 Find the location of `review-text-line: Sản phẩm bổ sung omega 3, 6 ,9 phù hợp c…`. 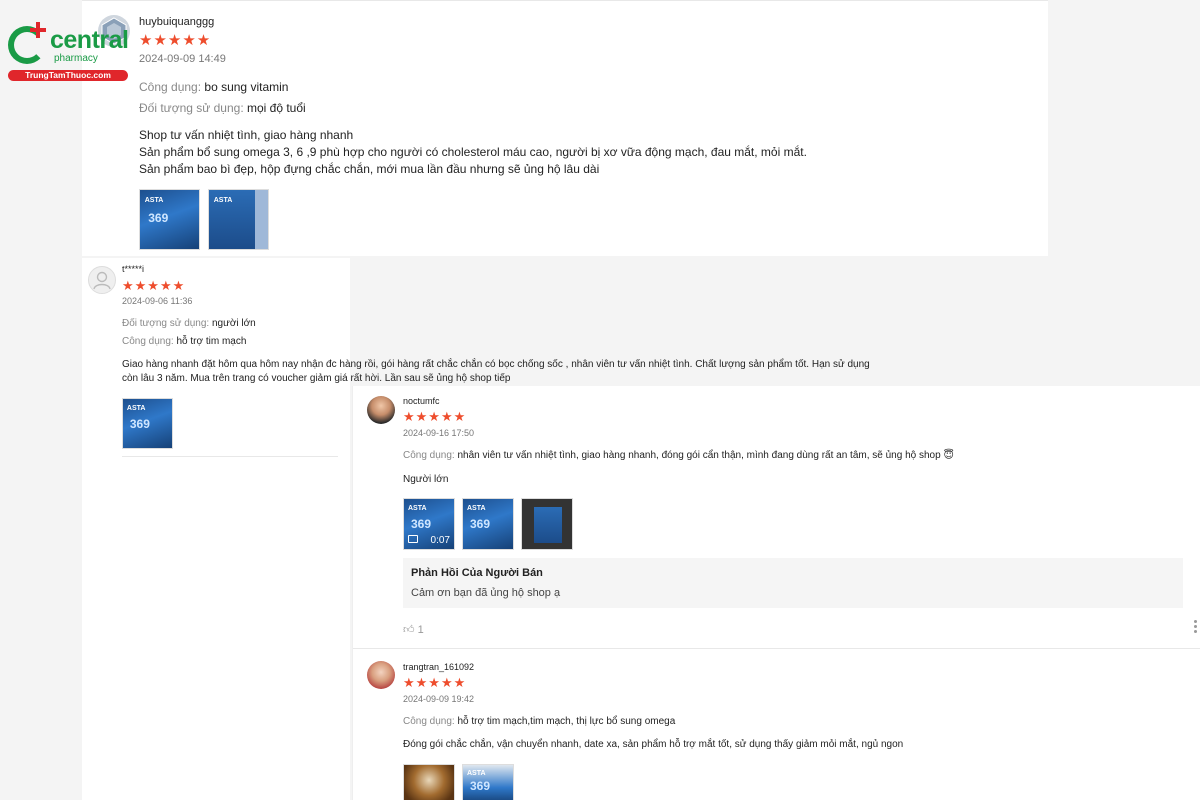

review-text-line: Sản phẩm bổ sung omega 3, 6 ,9 phù hợp c… is located at coordinates (473, 152).